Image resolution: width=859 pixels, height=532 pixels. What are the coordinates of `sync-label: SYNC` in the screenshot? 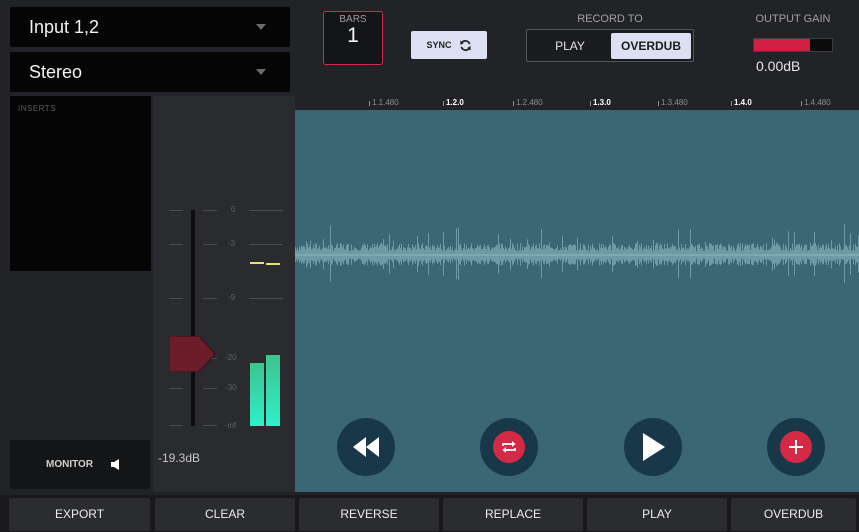 It's located at (439, 45).